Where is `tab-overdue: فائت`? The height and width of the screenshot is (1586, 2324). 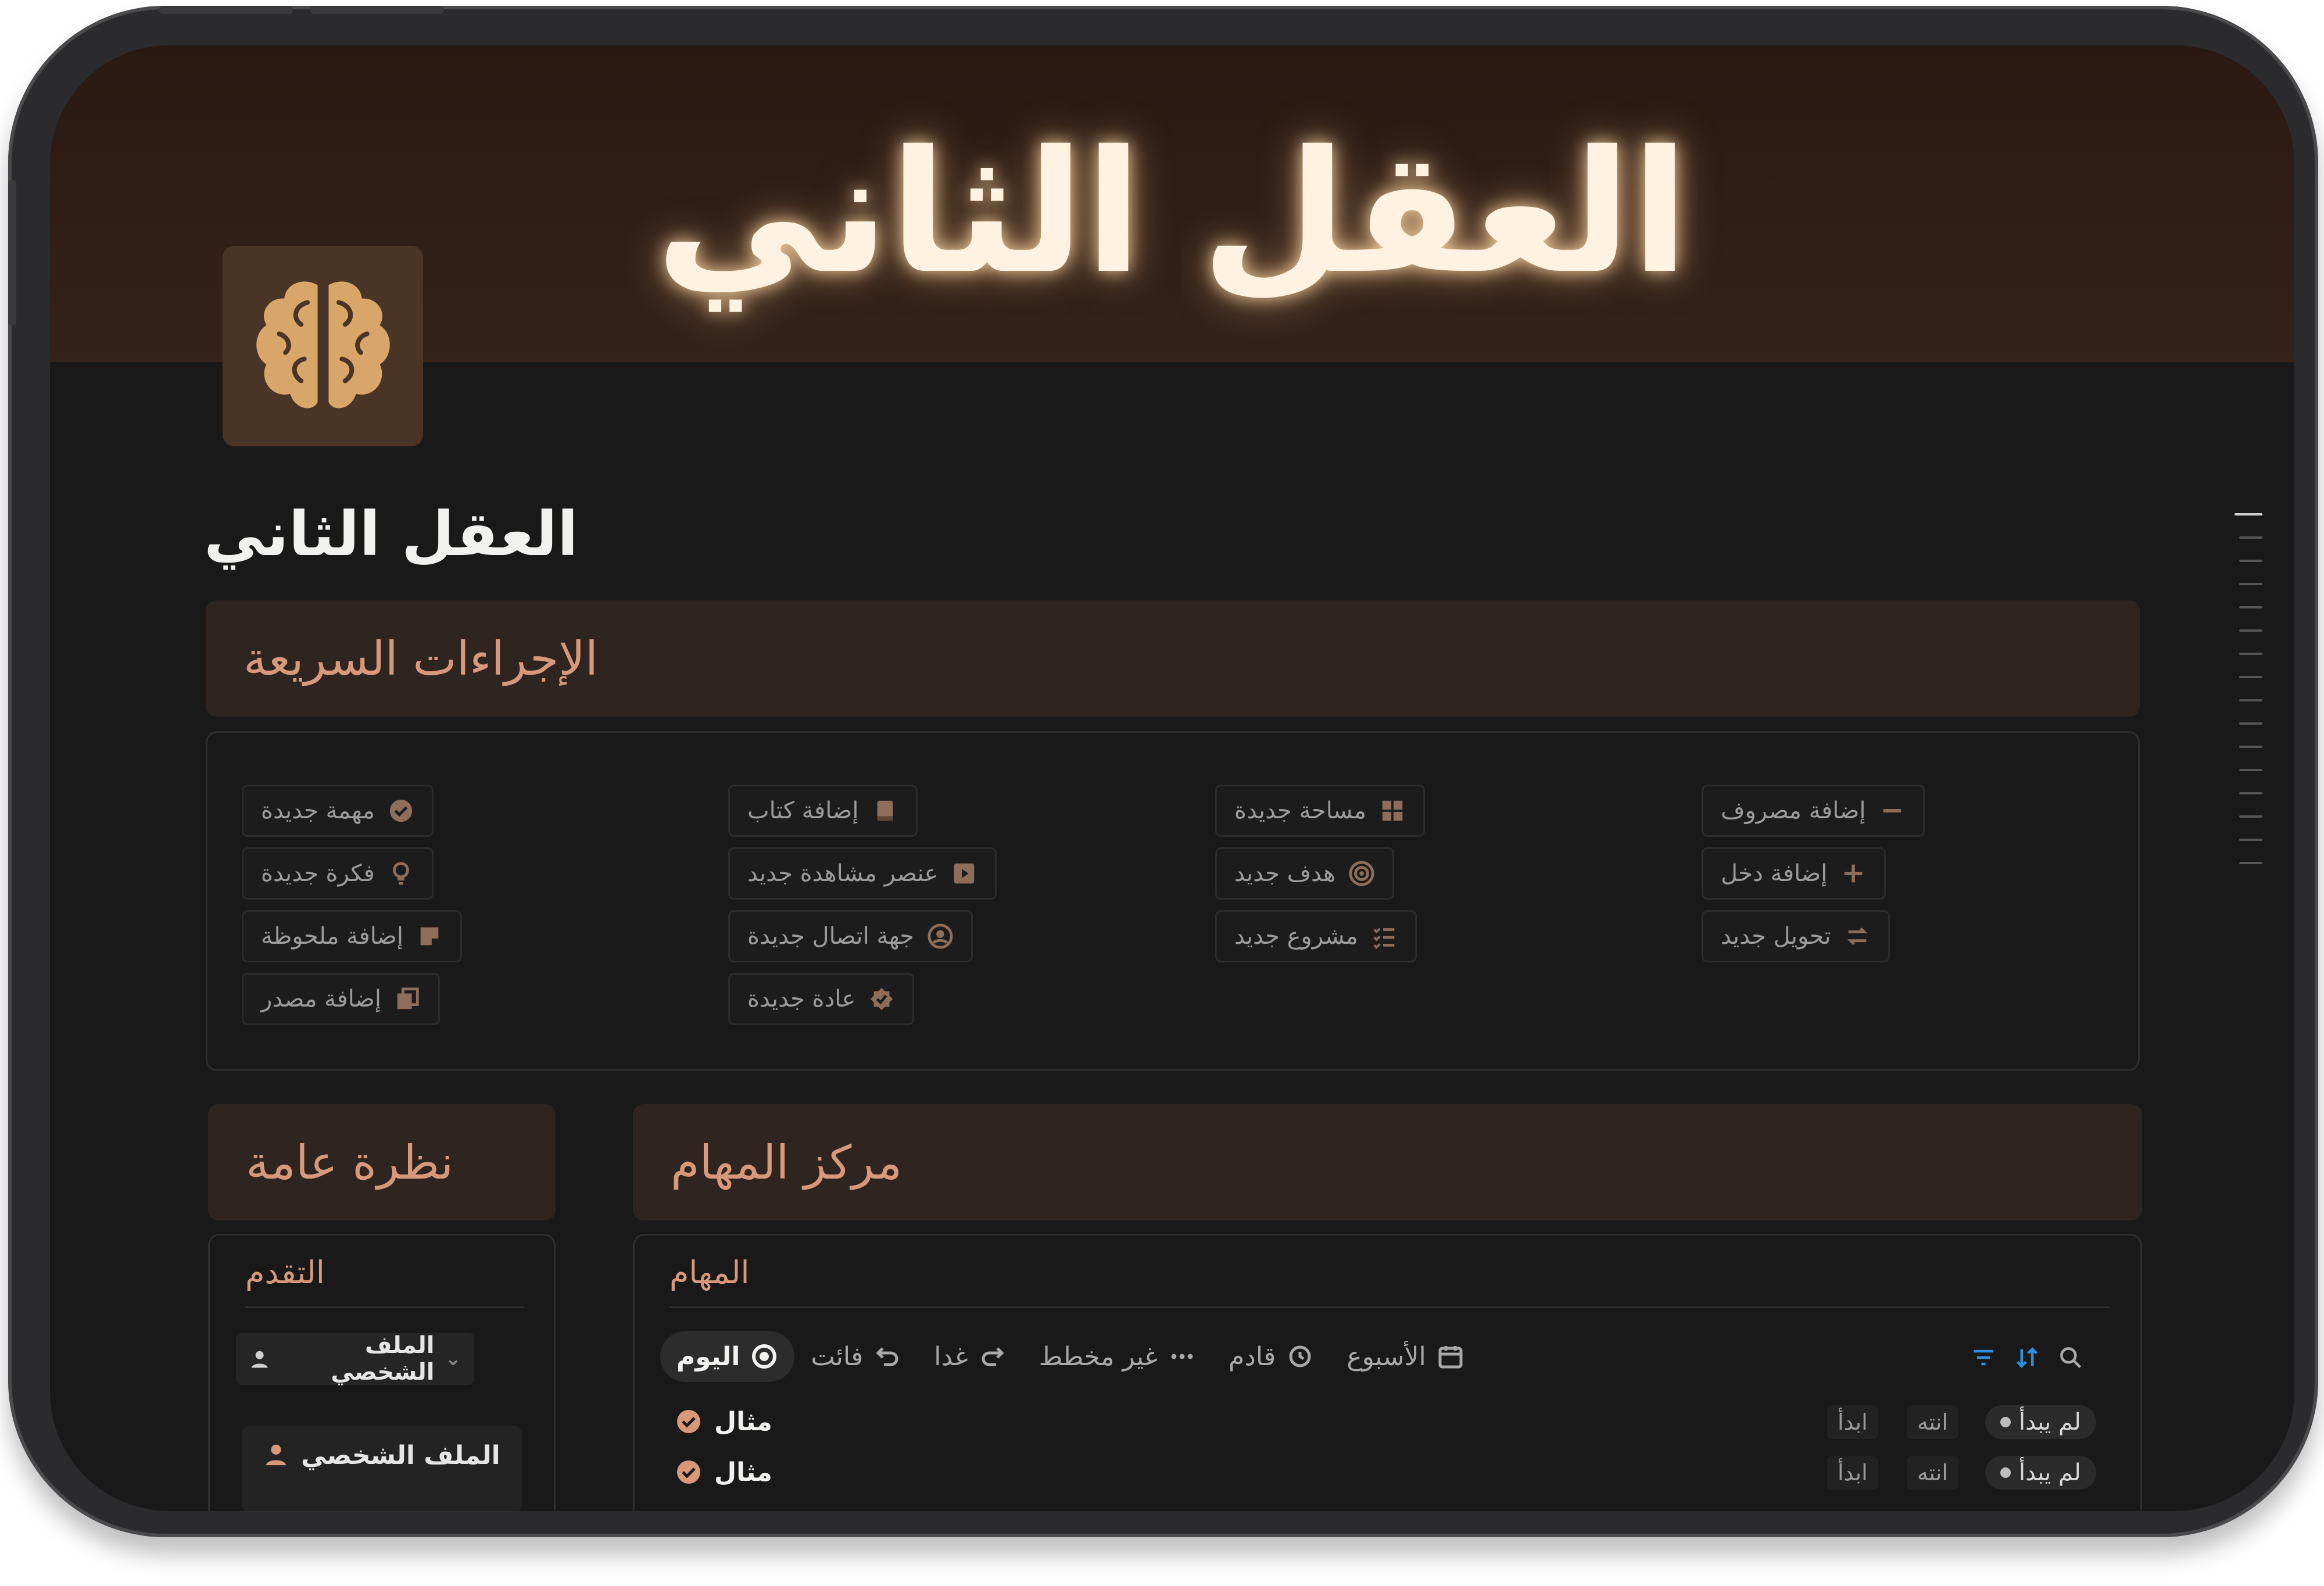 tab-overdue: فائت is located at coordinates (856, 1356).